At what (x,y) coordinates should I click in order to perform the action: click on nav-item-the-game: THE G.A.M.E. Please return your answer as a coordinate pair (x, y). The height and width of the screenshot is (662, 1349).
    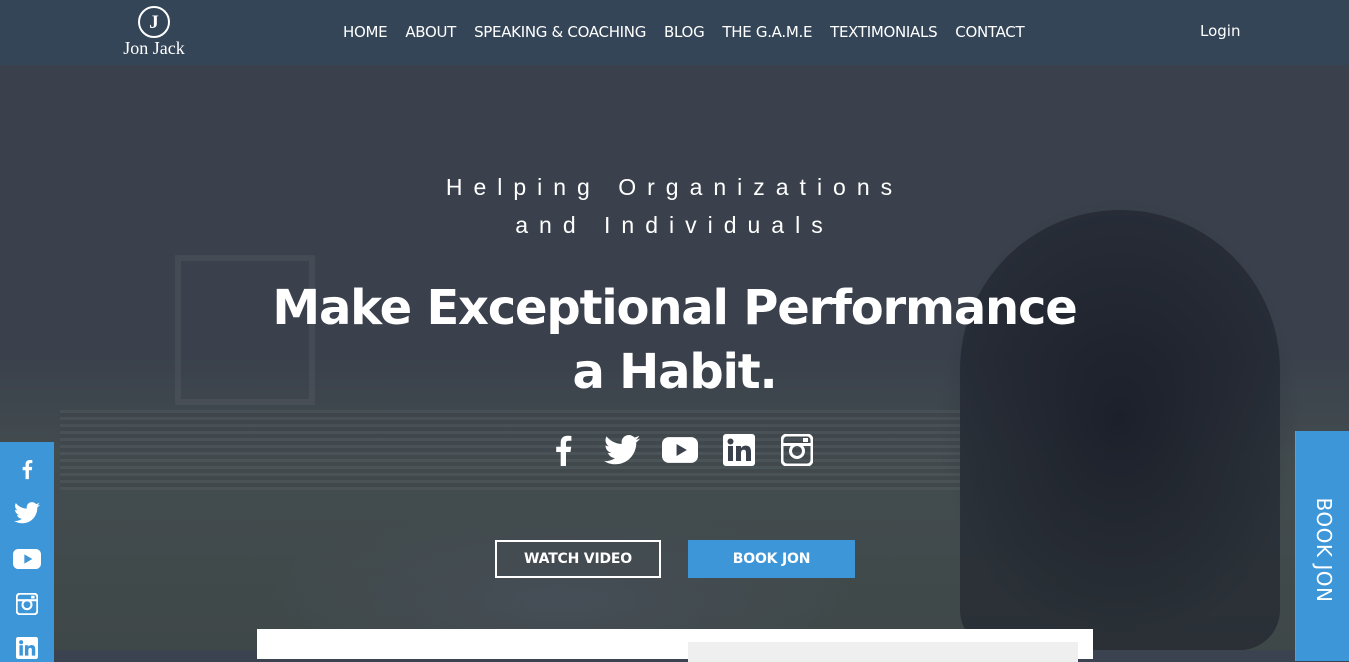
    Looking at the image, I should click on (767, 32).